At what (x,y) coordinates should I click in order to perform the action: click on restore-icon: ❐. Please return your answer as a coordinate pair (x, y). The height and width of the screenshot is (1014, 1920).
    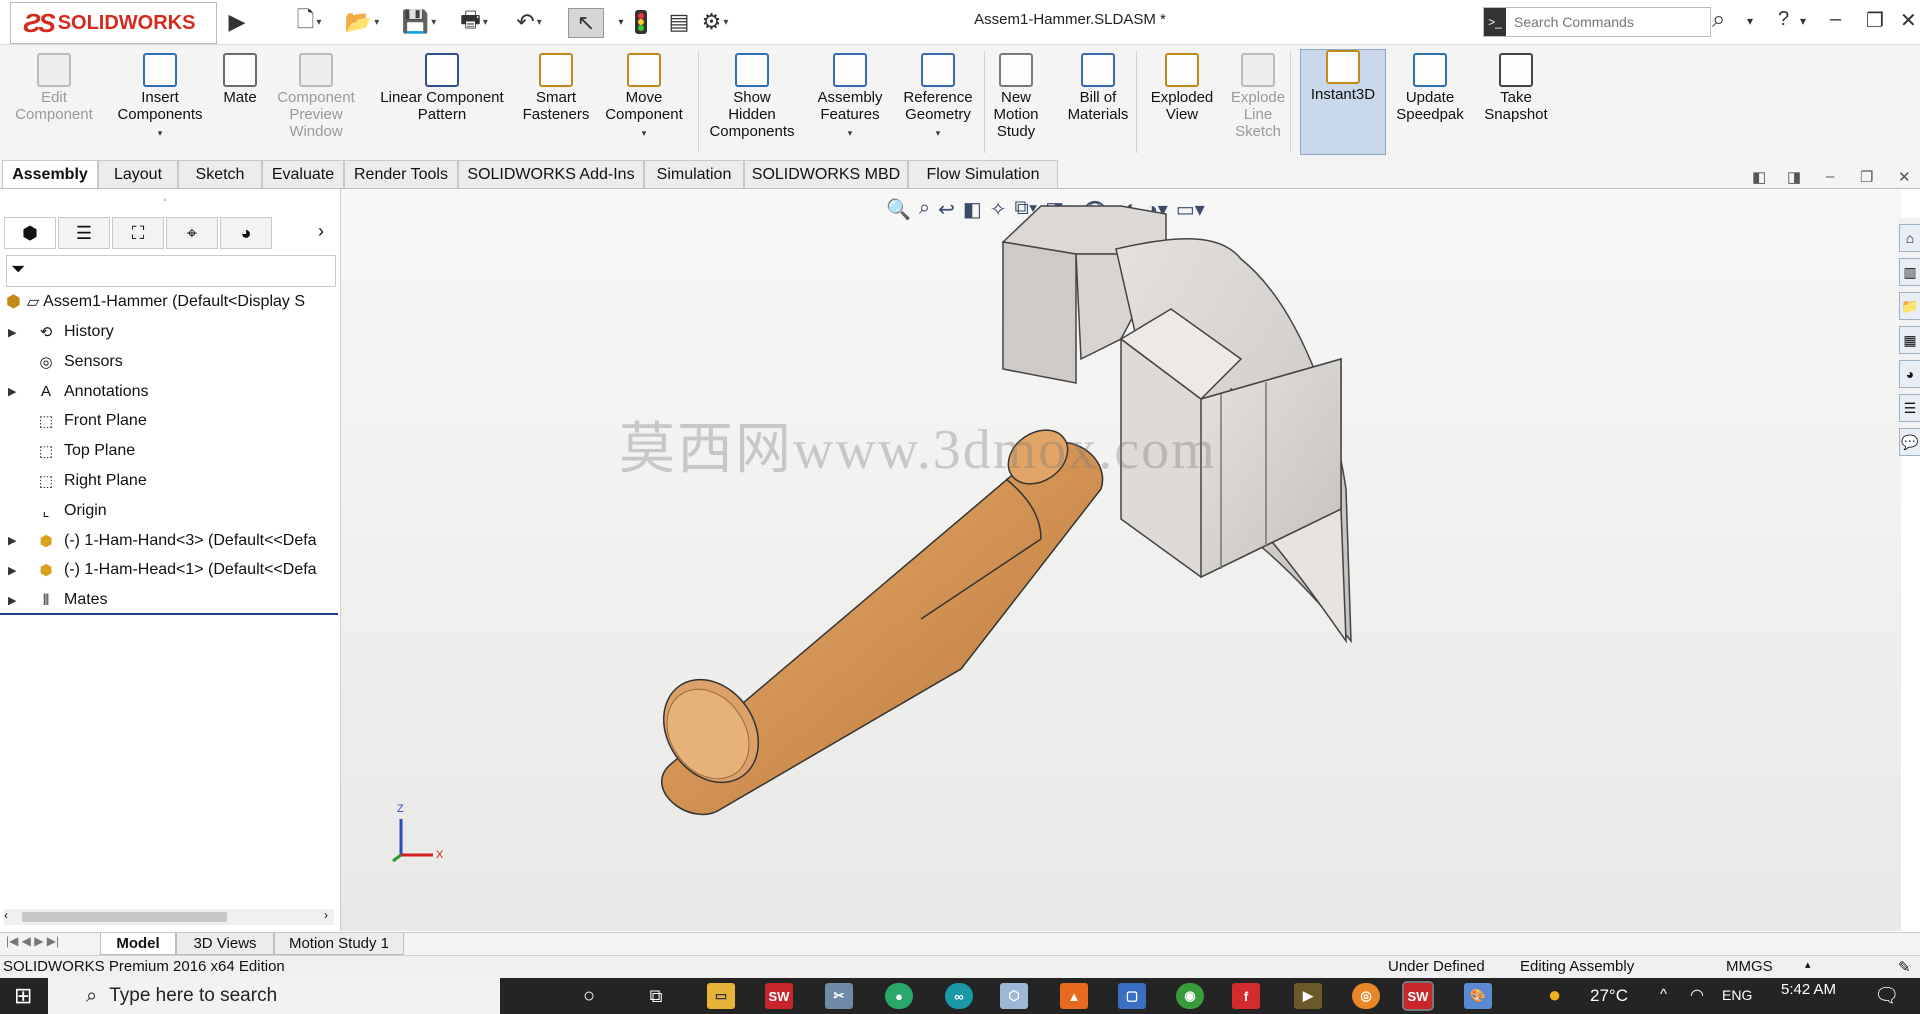
    Looking at the image, I should click on (1875, 20).